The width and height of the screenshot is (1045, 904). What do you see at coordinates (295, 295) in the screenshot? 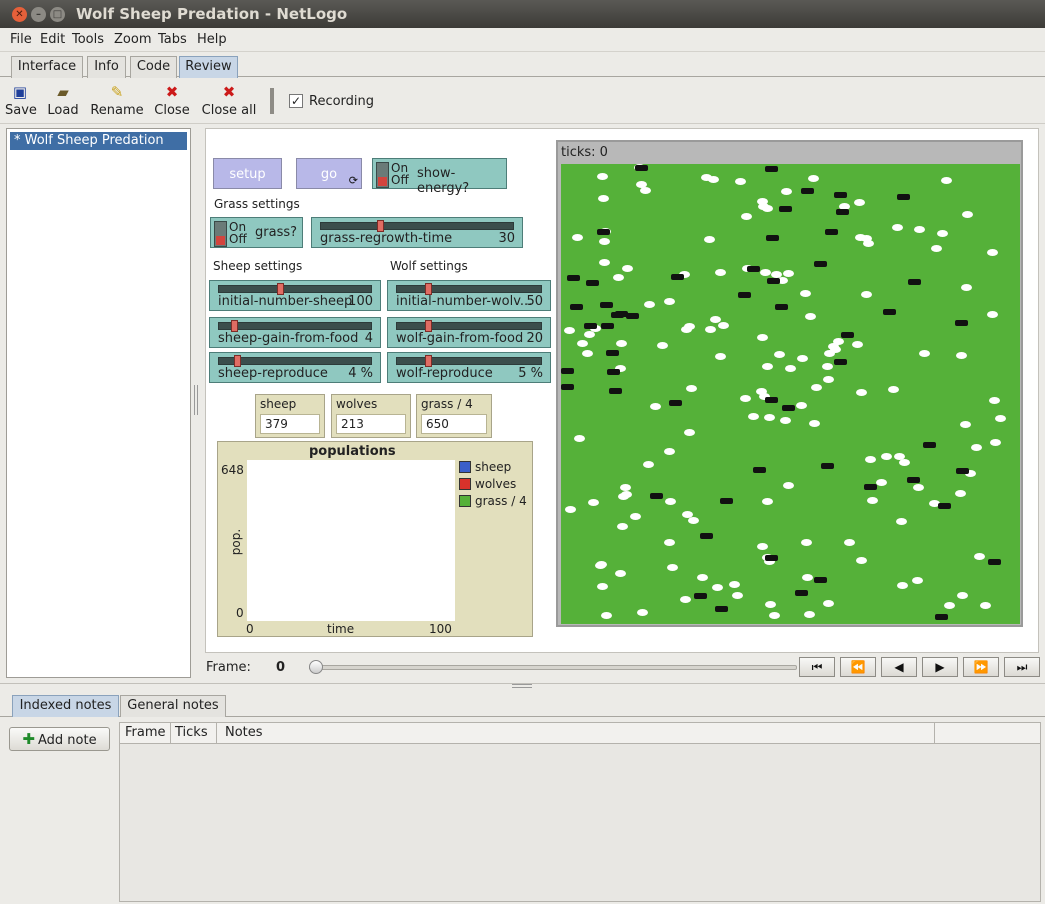
I see `initial-number-sheep-slider: initial-number-sheep 100` at bounding box center [295, 295].